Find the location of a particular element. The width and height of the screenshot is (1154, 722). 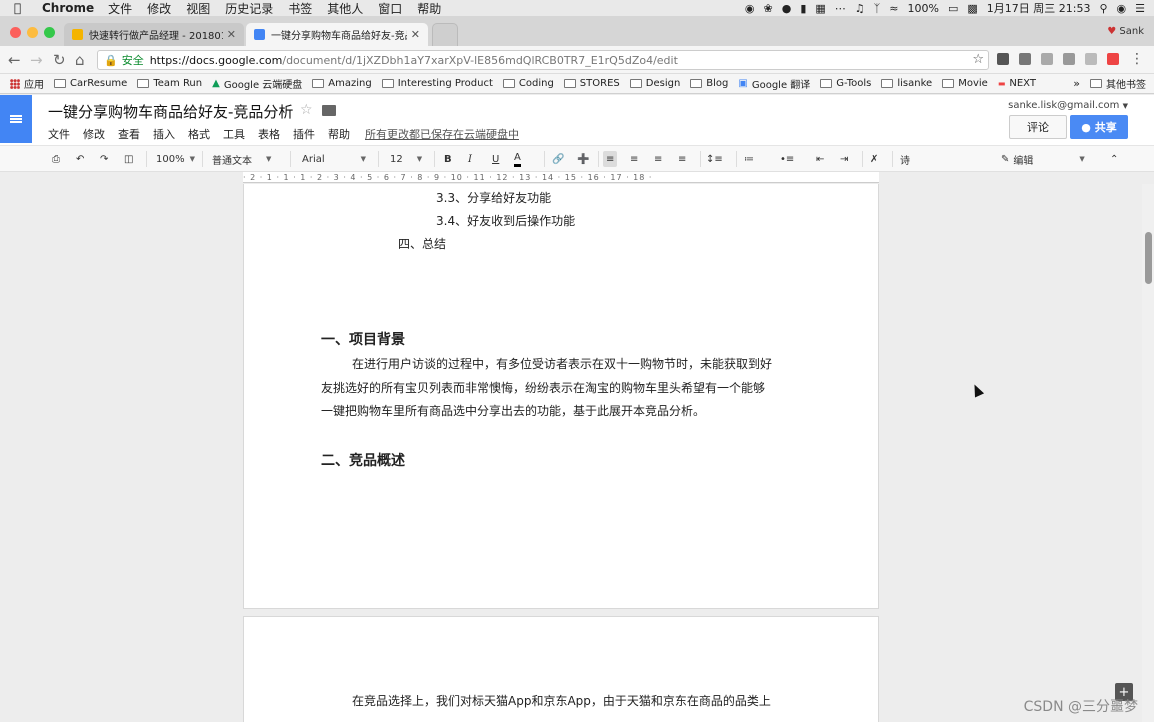

docs-menu-help: 帮助 is located at coordinates (339, 134).